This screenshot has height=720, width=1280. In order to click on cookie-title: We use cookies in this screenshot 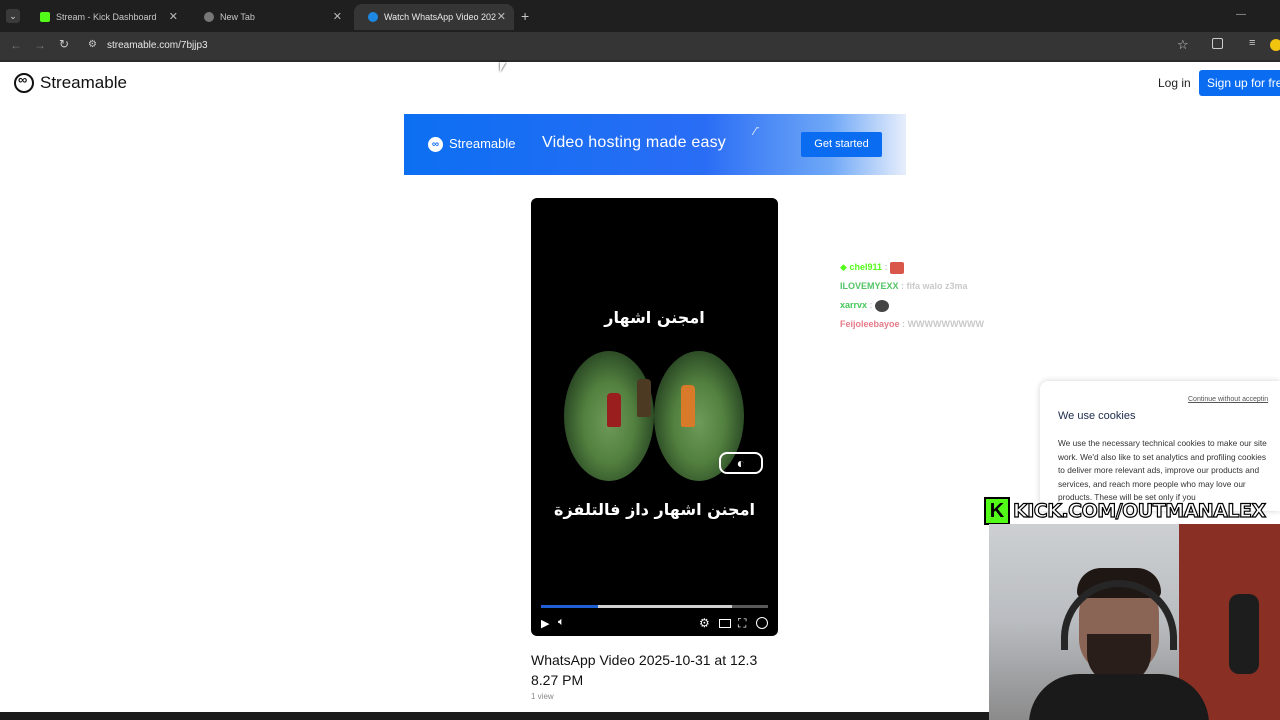, I will do `click(1097, 416)`.